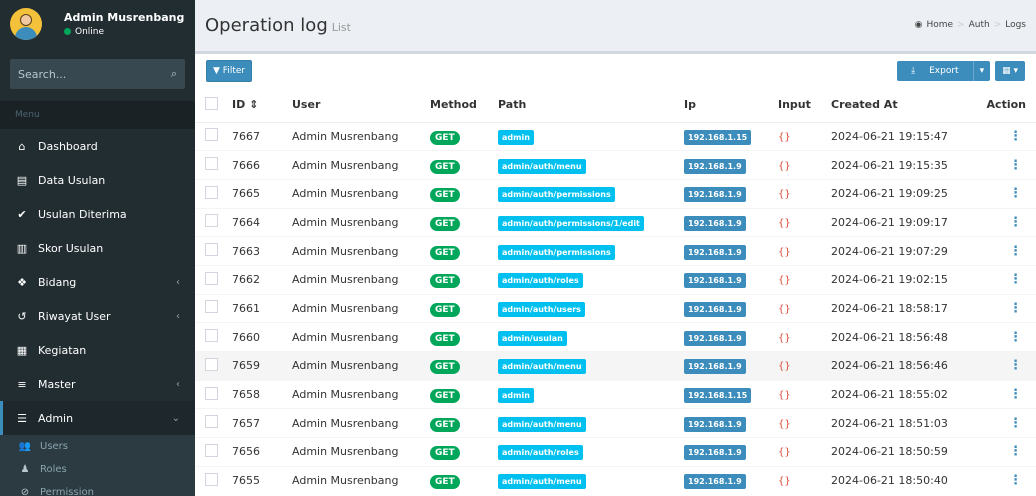  Describe the element at coordinates (341, 27) in the screenshot. I see `page-subtitle: List` at that location.